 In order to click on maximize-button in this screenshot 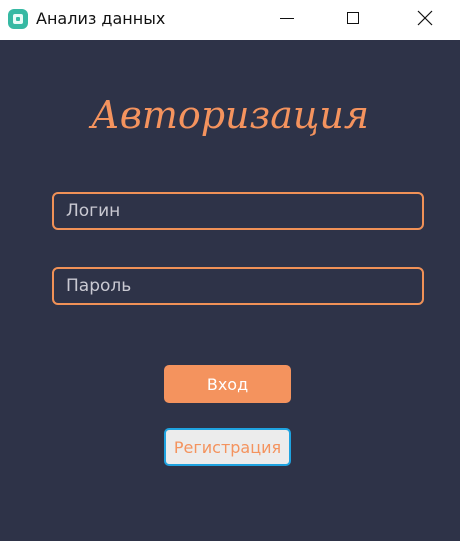, I will do `click(353, 18)`.